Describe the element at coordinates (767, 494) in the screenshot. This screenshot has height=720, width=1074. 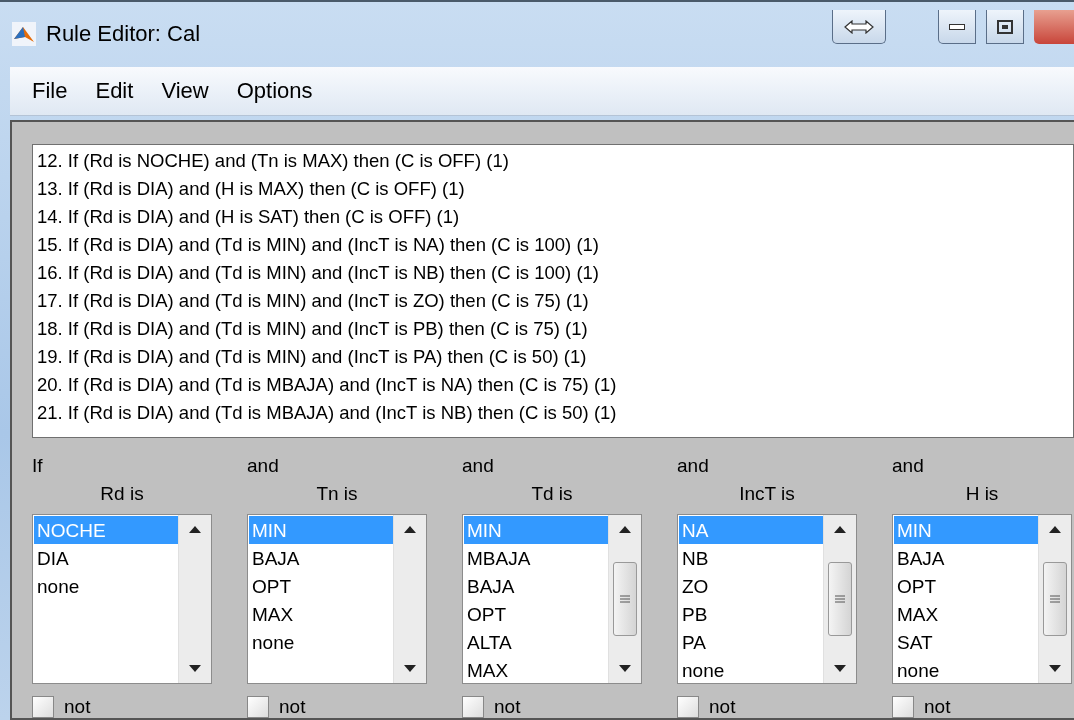
I see `variable-label: IncT is` at that location.